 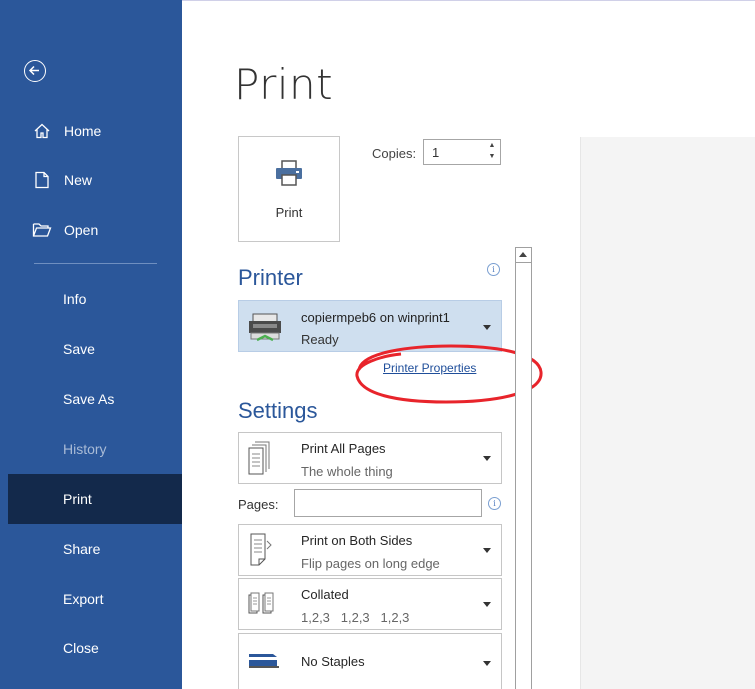 I want to click on folder-open-icon, so click(x=42, y=230).